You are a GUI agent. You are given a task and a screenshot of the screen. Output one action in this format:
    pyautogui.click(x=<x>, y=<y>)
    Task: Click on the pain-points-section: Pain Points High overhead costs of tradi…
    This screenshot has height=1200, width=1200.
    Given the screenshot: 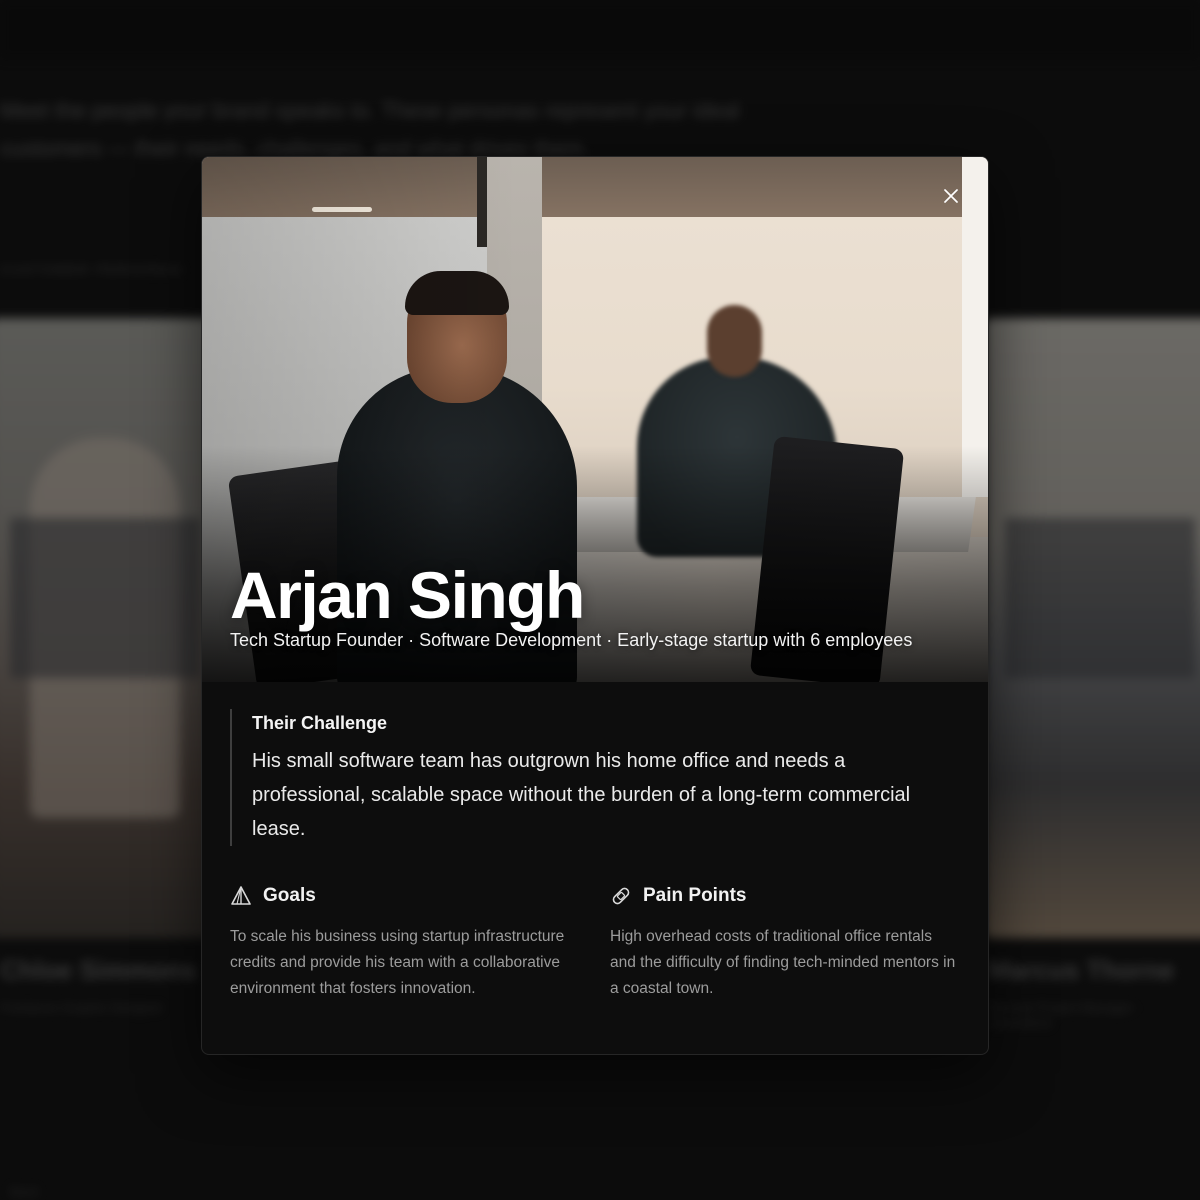 What is the action you would take?
    pyautogui.click(x=785, y=942)
    